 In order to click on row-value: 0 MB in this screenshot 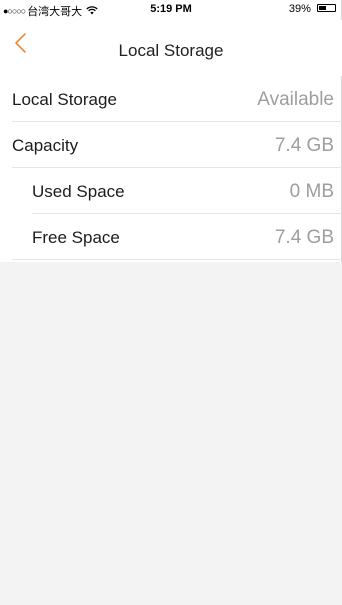, I will do `click(311, 191)`.